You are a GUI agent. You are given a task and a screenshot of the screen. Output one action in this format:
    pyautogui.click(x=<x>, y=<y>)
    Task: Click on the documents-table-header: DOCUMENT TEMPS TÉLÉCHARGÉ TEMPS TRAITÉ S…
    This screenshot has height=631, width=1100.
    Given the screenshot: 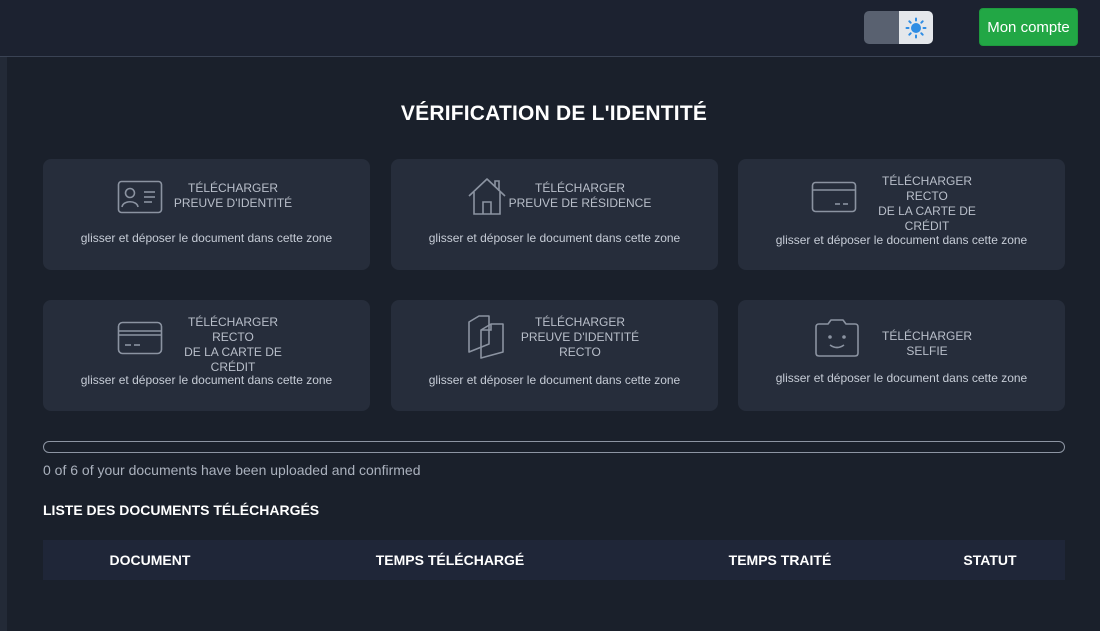 What is the action you would take?
    pyautogui.click(x=554, y=560)
    